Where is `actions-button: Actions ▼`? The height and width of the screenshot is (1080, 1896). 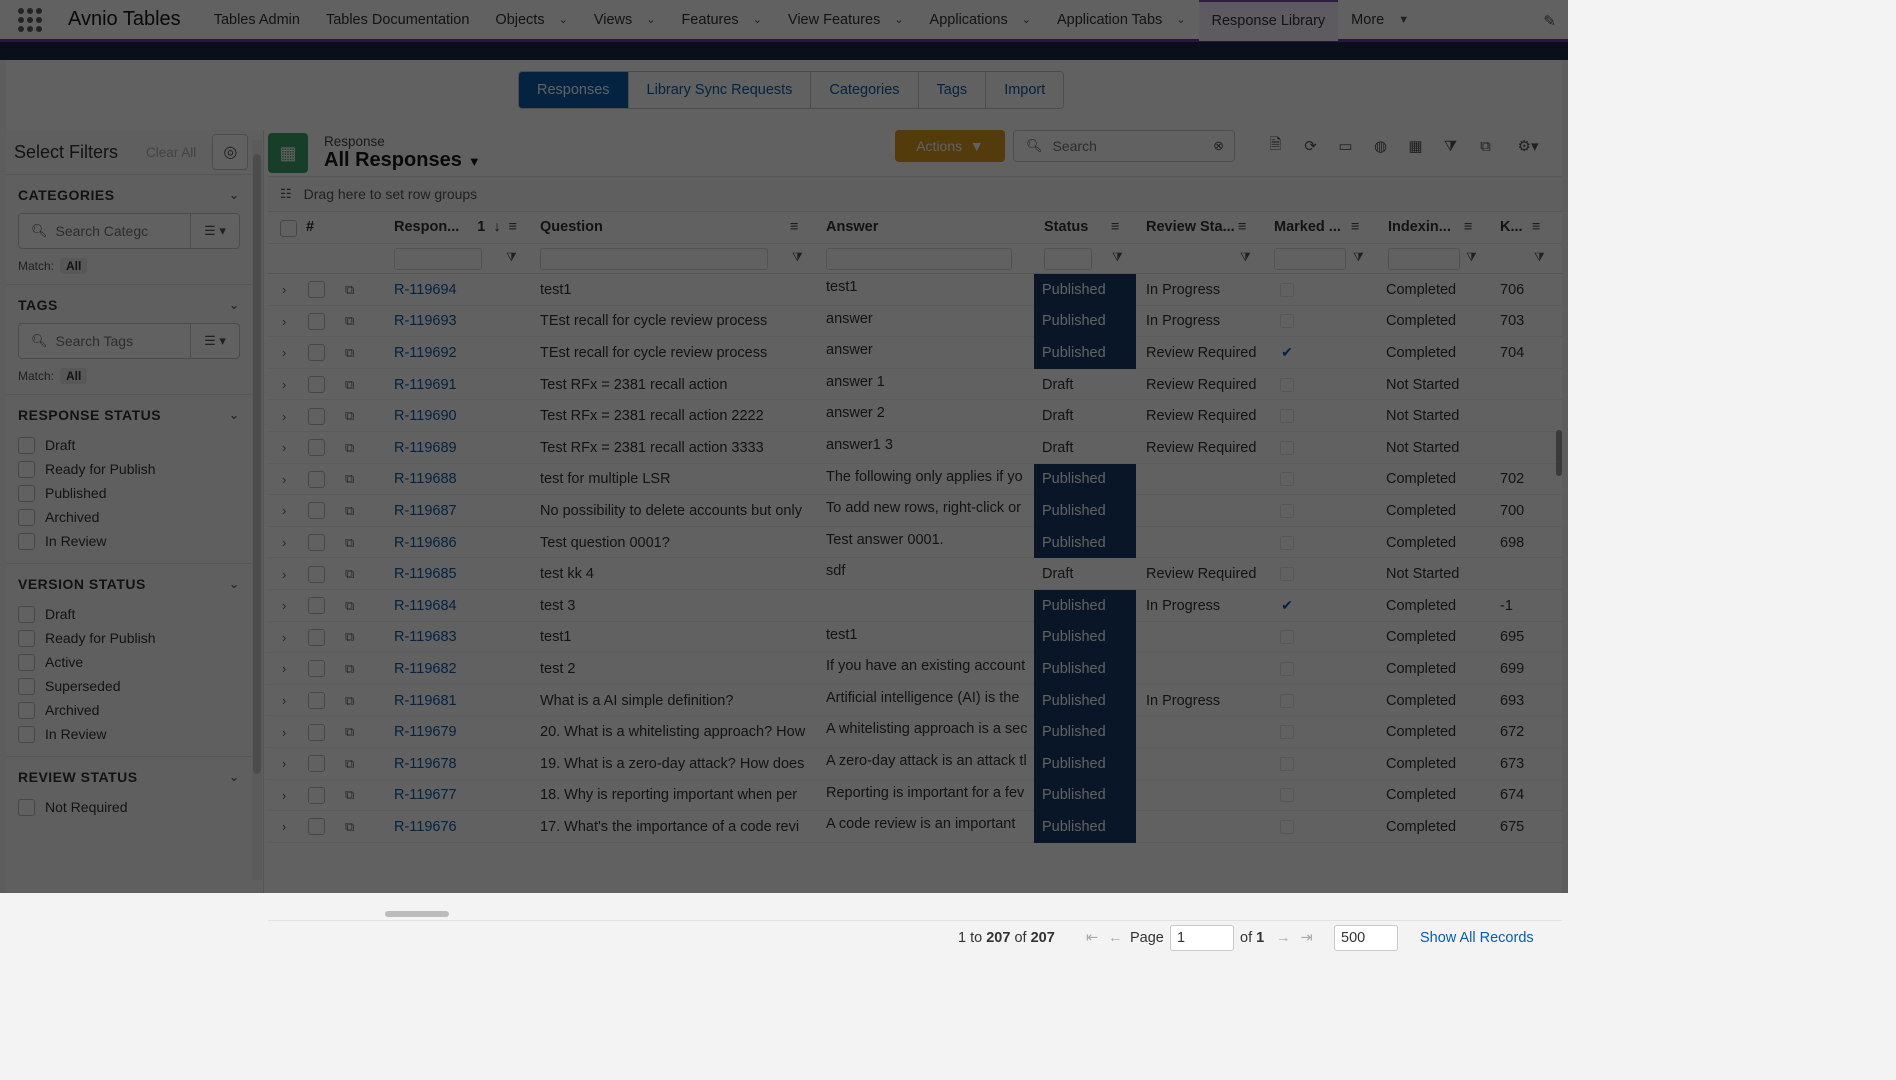
actions-button: Actions ▼ is located at coordinates (950, 146).